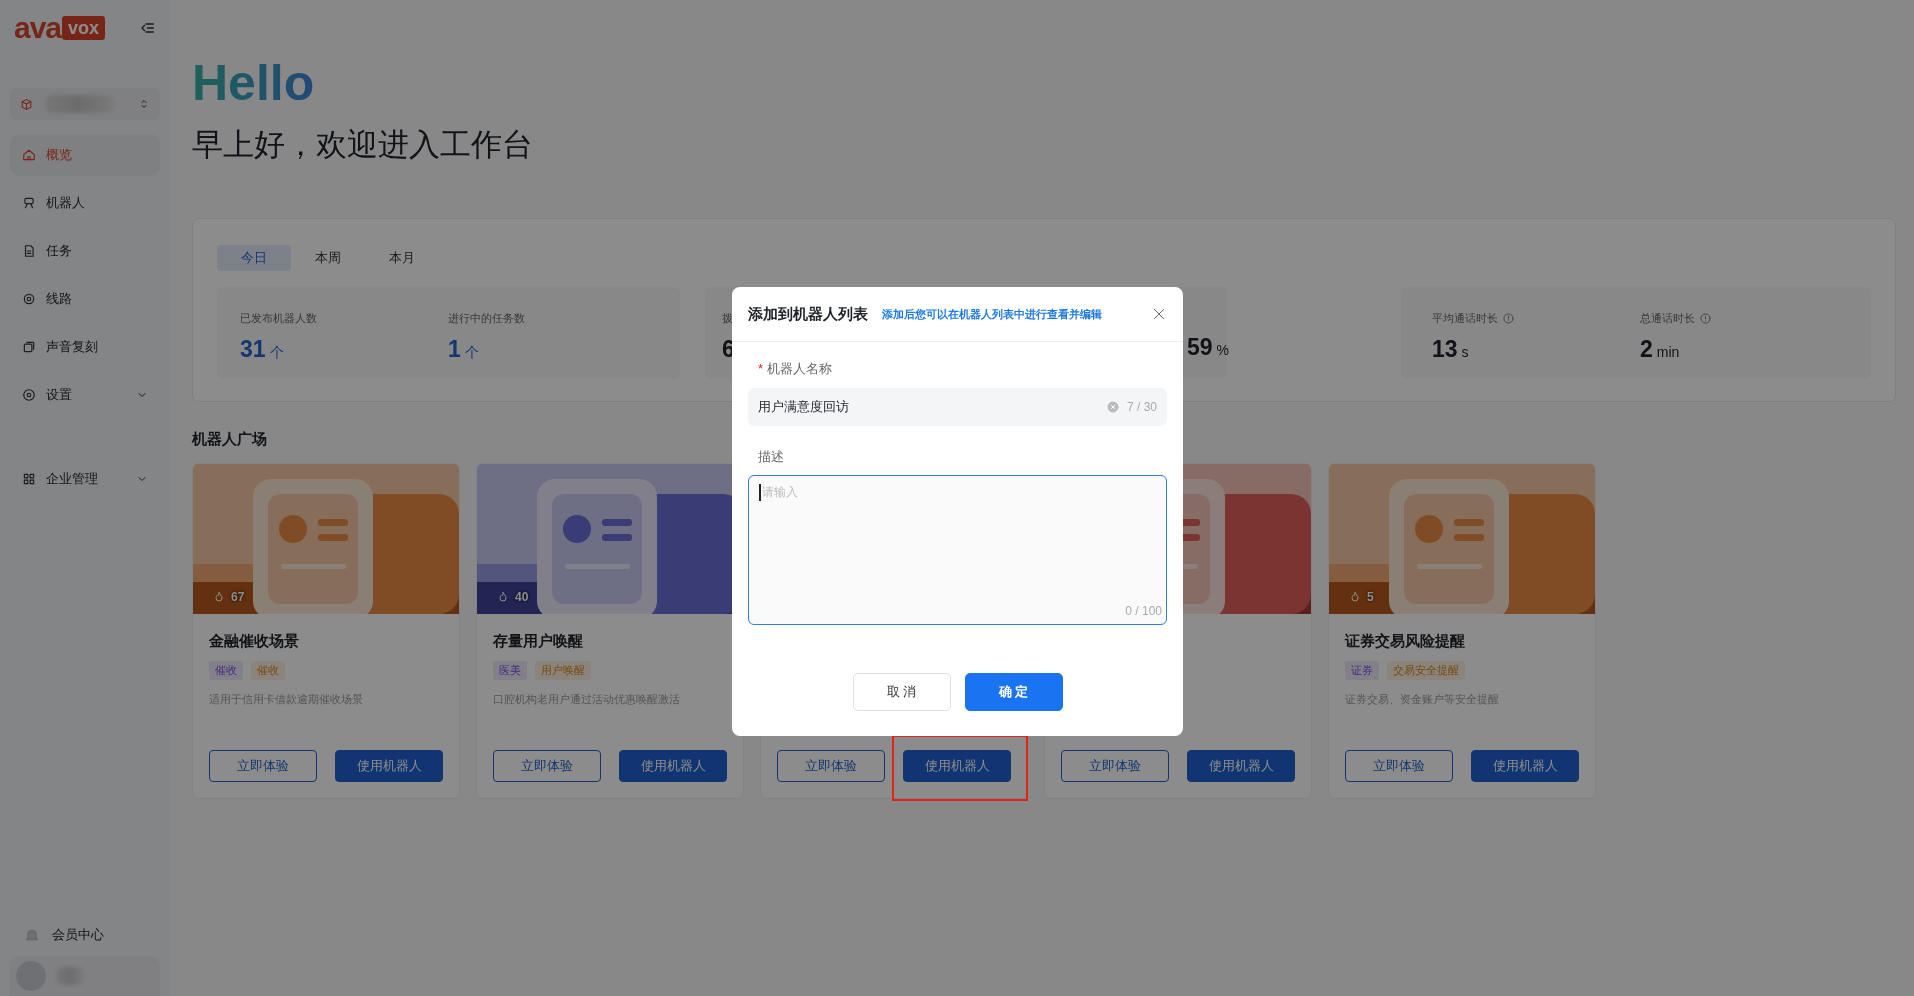 The height and width of the screenshot is (996, 1914). What do you see at coordinates (1465, 318) in the screenshot?
I see `stat-label: 平均通话时长` at bounding box center [1465, 318].